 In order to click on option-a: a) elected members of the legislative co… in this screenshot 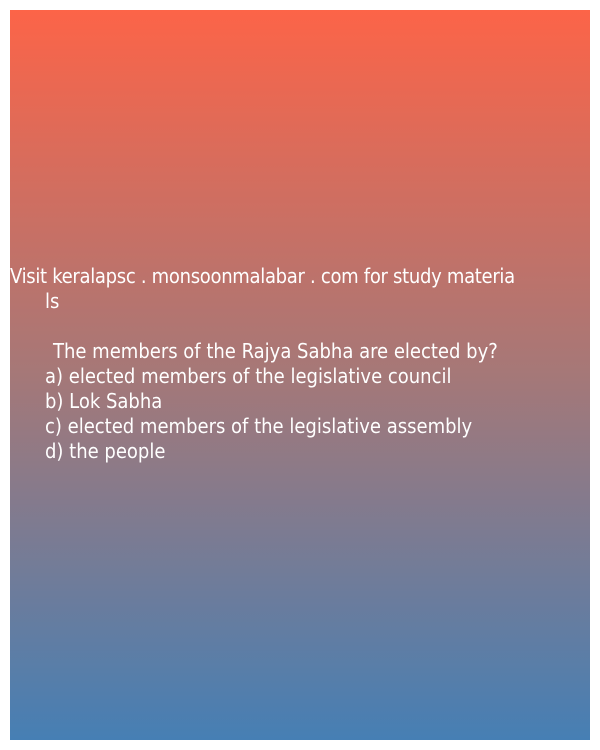, I will do `click(248, 376)`.